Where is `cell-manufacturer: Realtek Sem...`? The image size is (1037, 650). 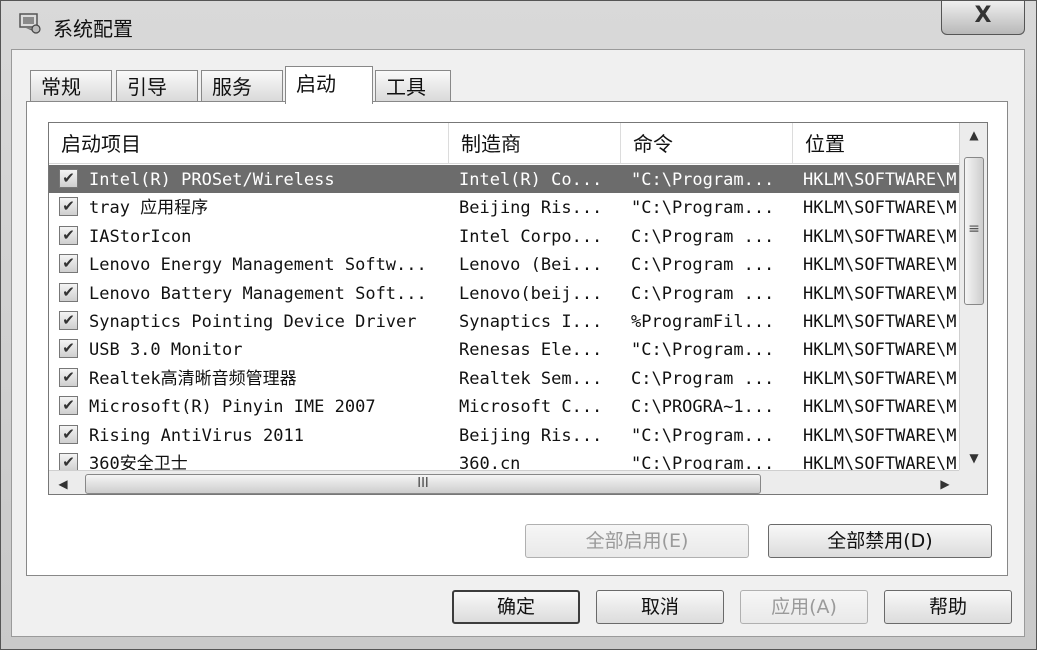
cell-manufacturer: Realtek Sem... is located at coordinates (531, 378).